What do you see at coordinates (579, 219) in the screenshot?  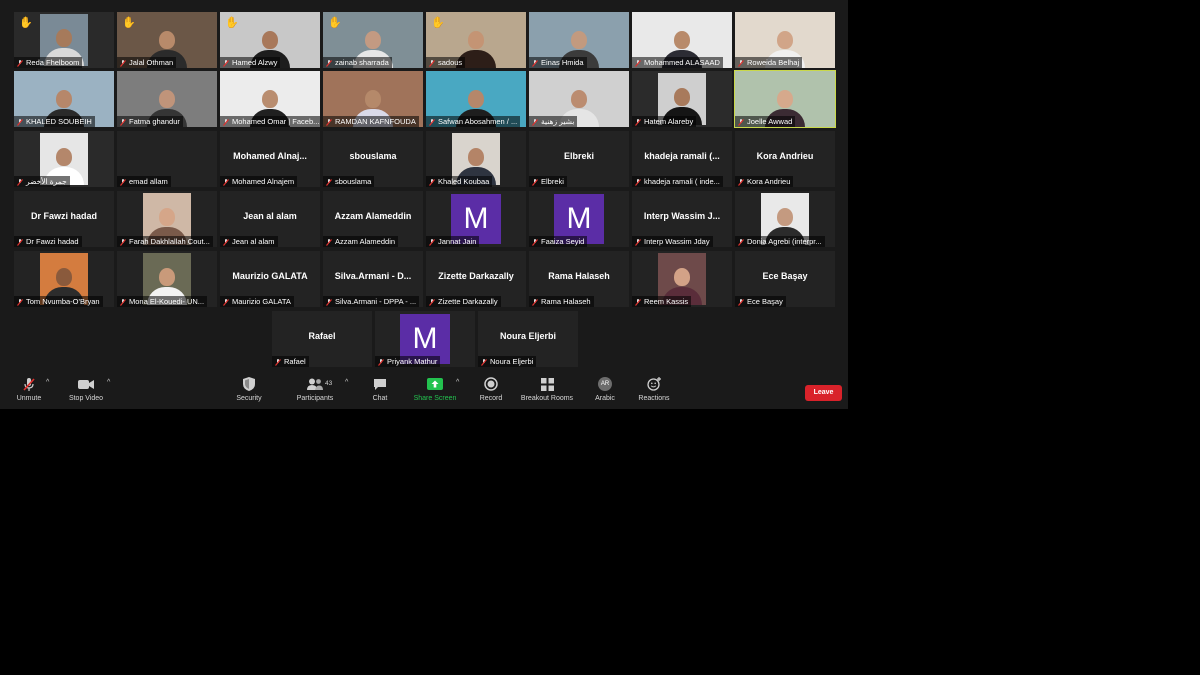 I see `participant-tile: M Faaiza Seyid` at bounding box center [579, 219].